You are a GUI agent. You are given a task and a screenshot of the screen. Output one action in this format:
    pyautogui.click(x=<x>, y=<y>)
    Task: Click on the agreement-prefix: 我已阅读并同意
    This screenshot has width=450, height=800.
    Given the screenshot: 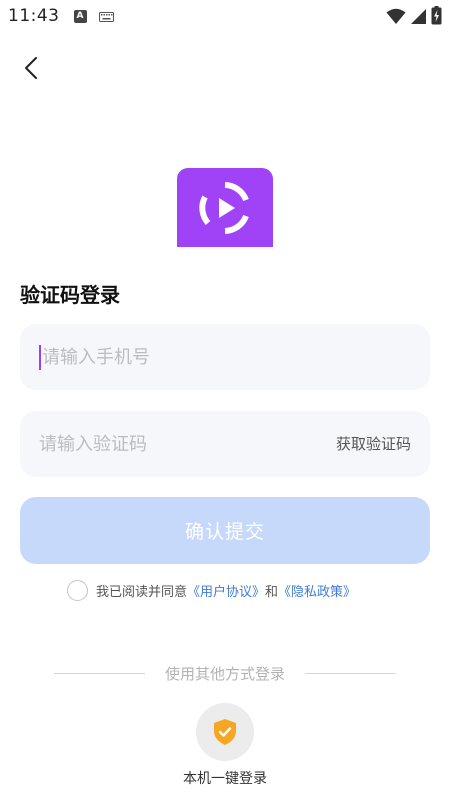 What is the action you would take?
    pyautogui.click(x=142, y=592)
    